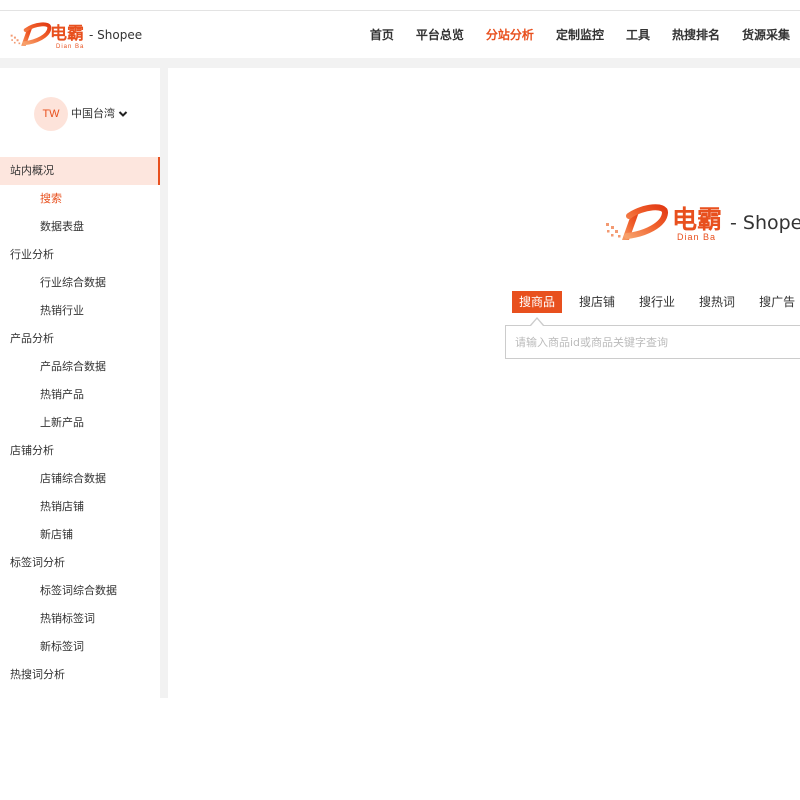 This screenshot has width=800, height=800. What do you see at coordinates (80, 591) in the screenshot?
I see `sidebar-item-tag-overview-data: 标签词综合数据` at bounding box center [80, 591].